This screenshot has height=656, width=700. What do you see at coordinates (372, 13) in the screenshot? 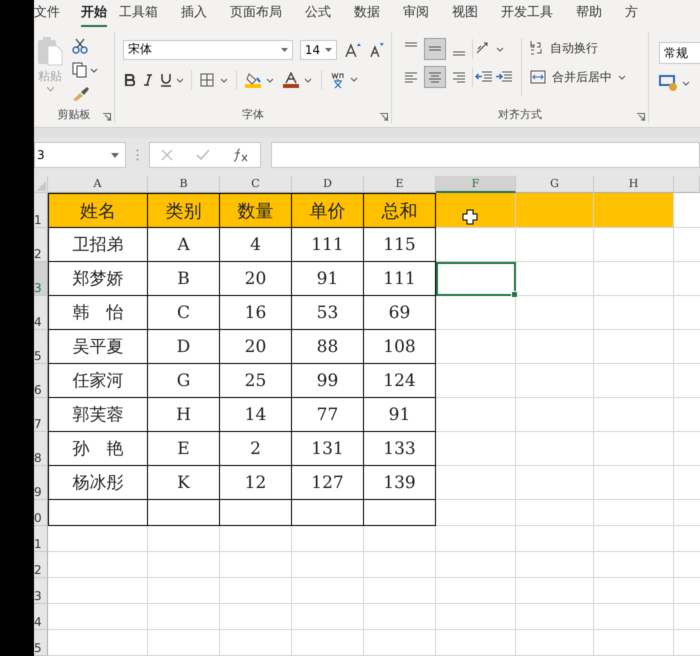
I see `ribbon-tab: 数据` at bounding box center [372, 13].